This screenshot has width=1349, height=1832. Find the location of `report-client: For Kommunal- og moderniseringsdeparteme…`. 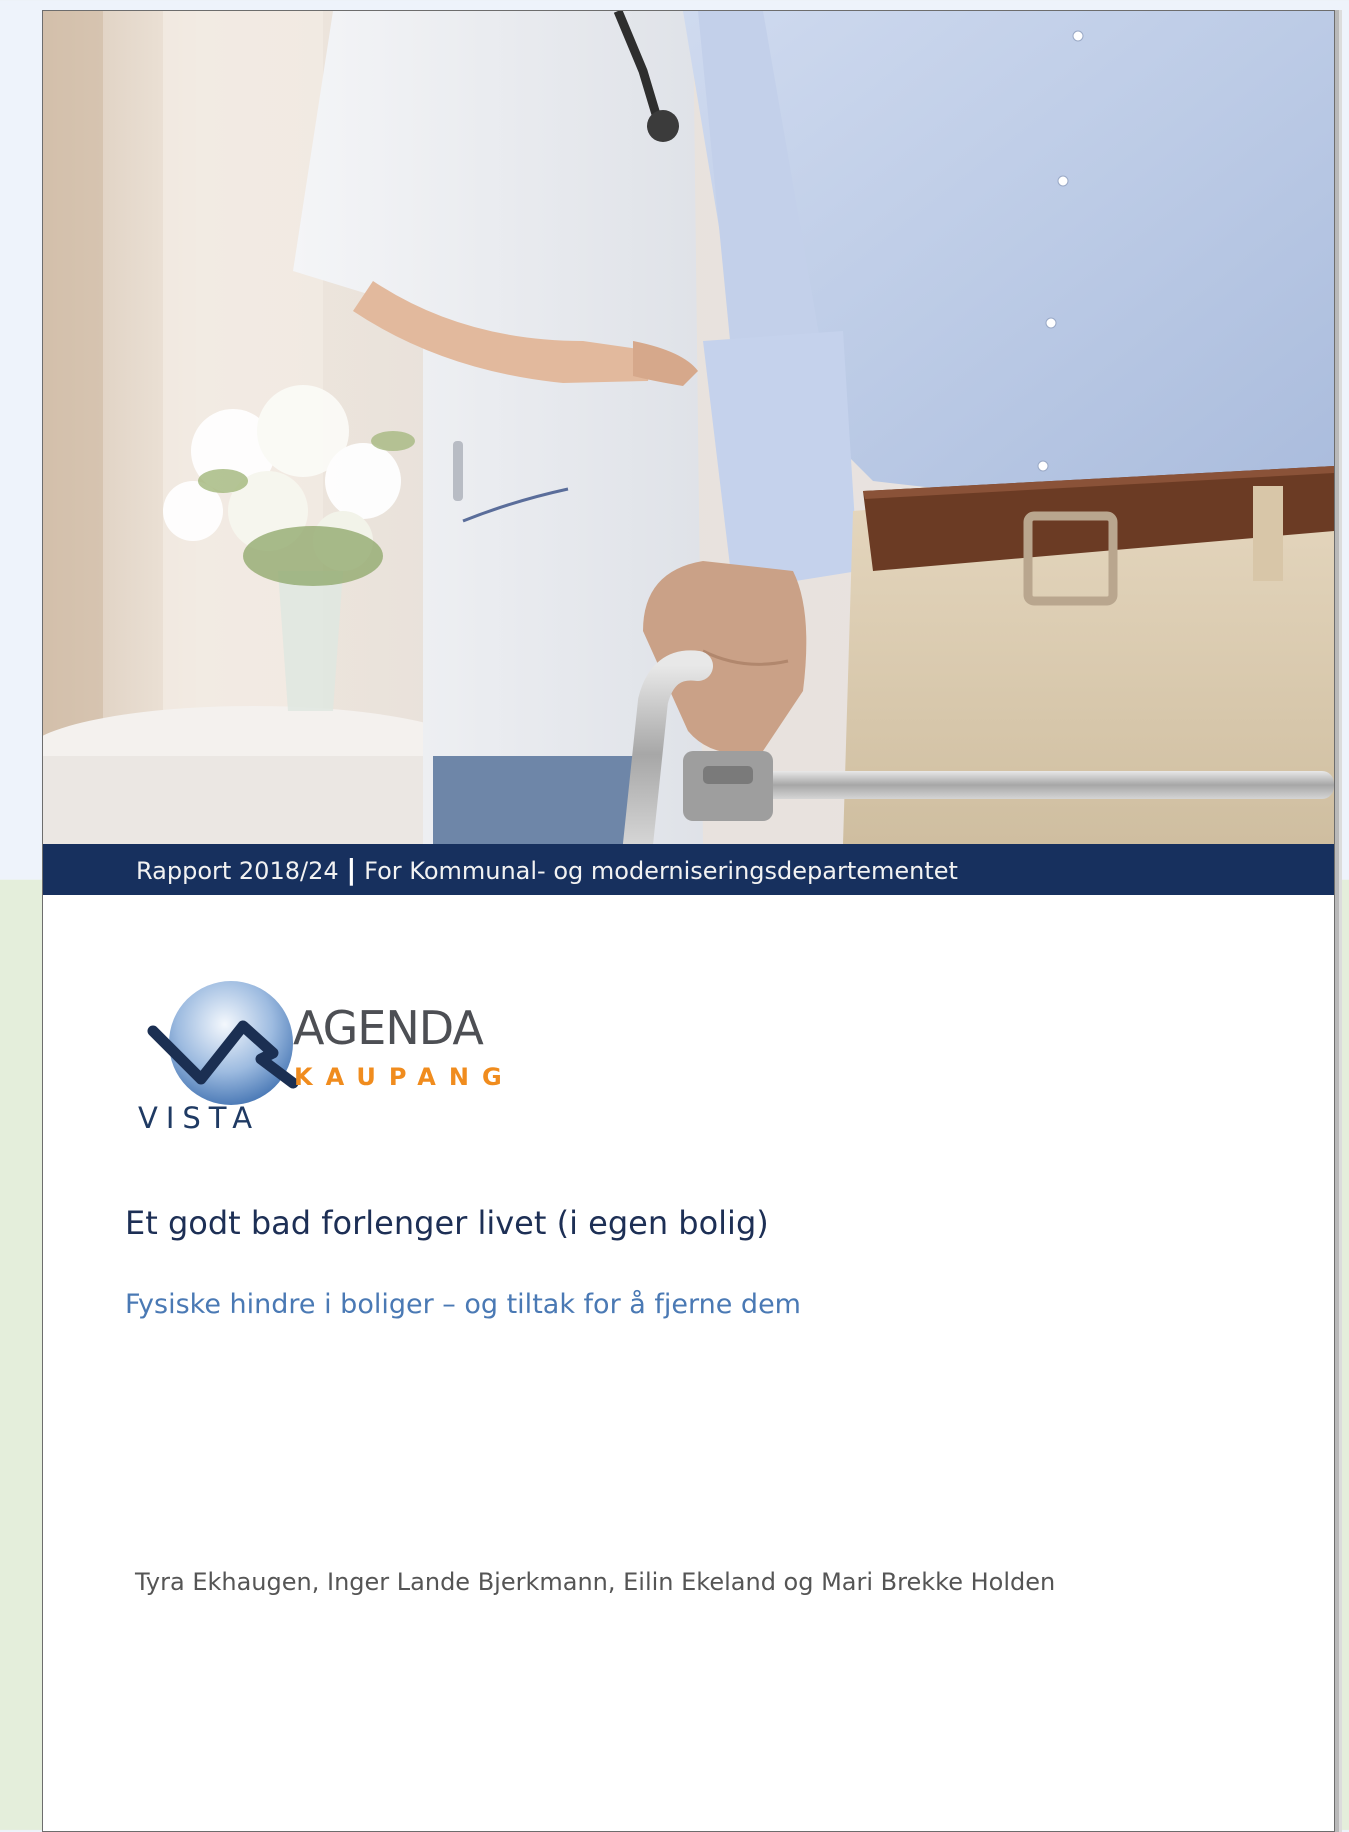

report-client: For Kommunal- og moderniseringsdeparteme… is located at coordinates (661, 871).